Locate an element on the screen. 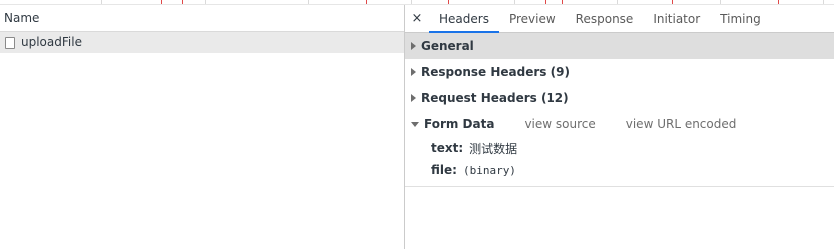 This screenshot has width=834, height=249. tab-label: Preview is located at coordinates (532, 18).